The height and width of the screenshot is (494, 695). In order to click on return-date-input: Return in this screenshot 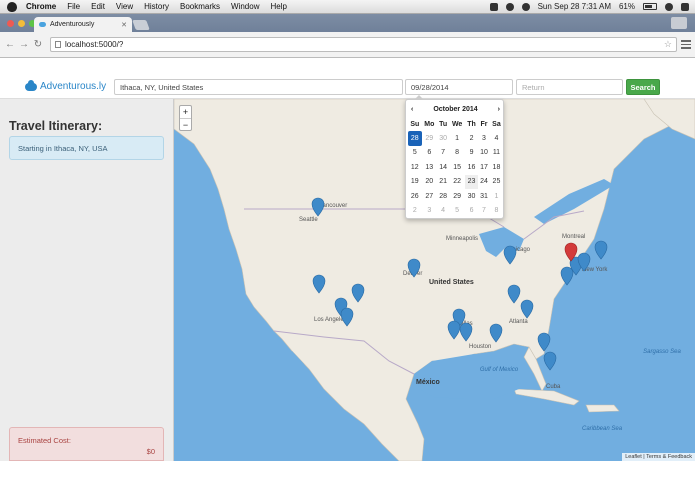, I will do `click(569, 87)`.